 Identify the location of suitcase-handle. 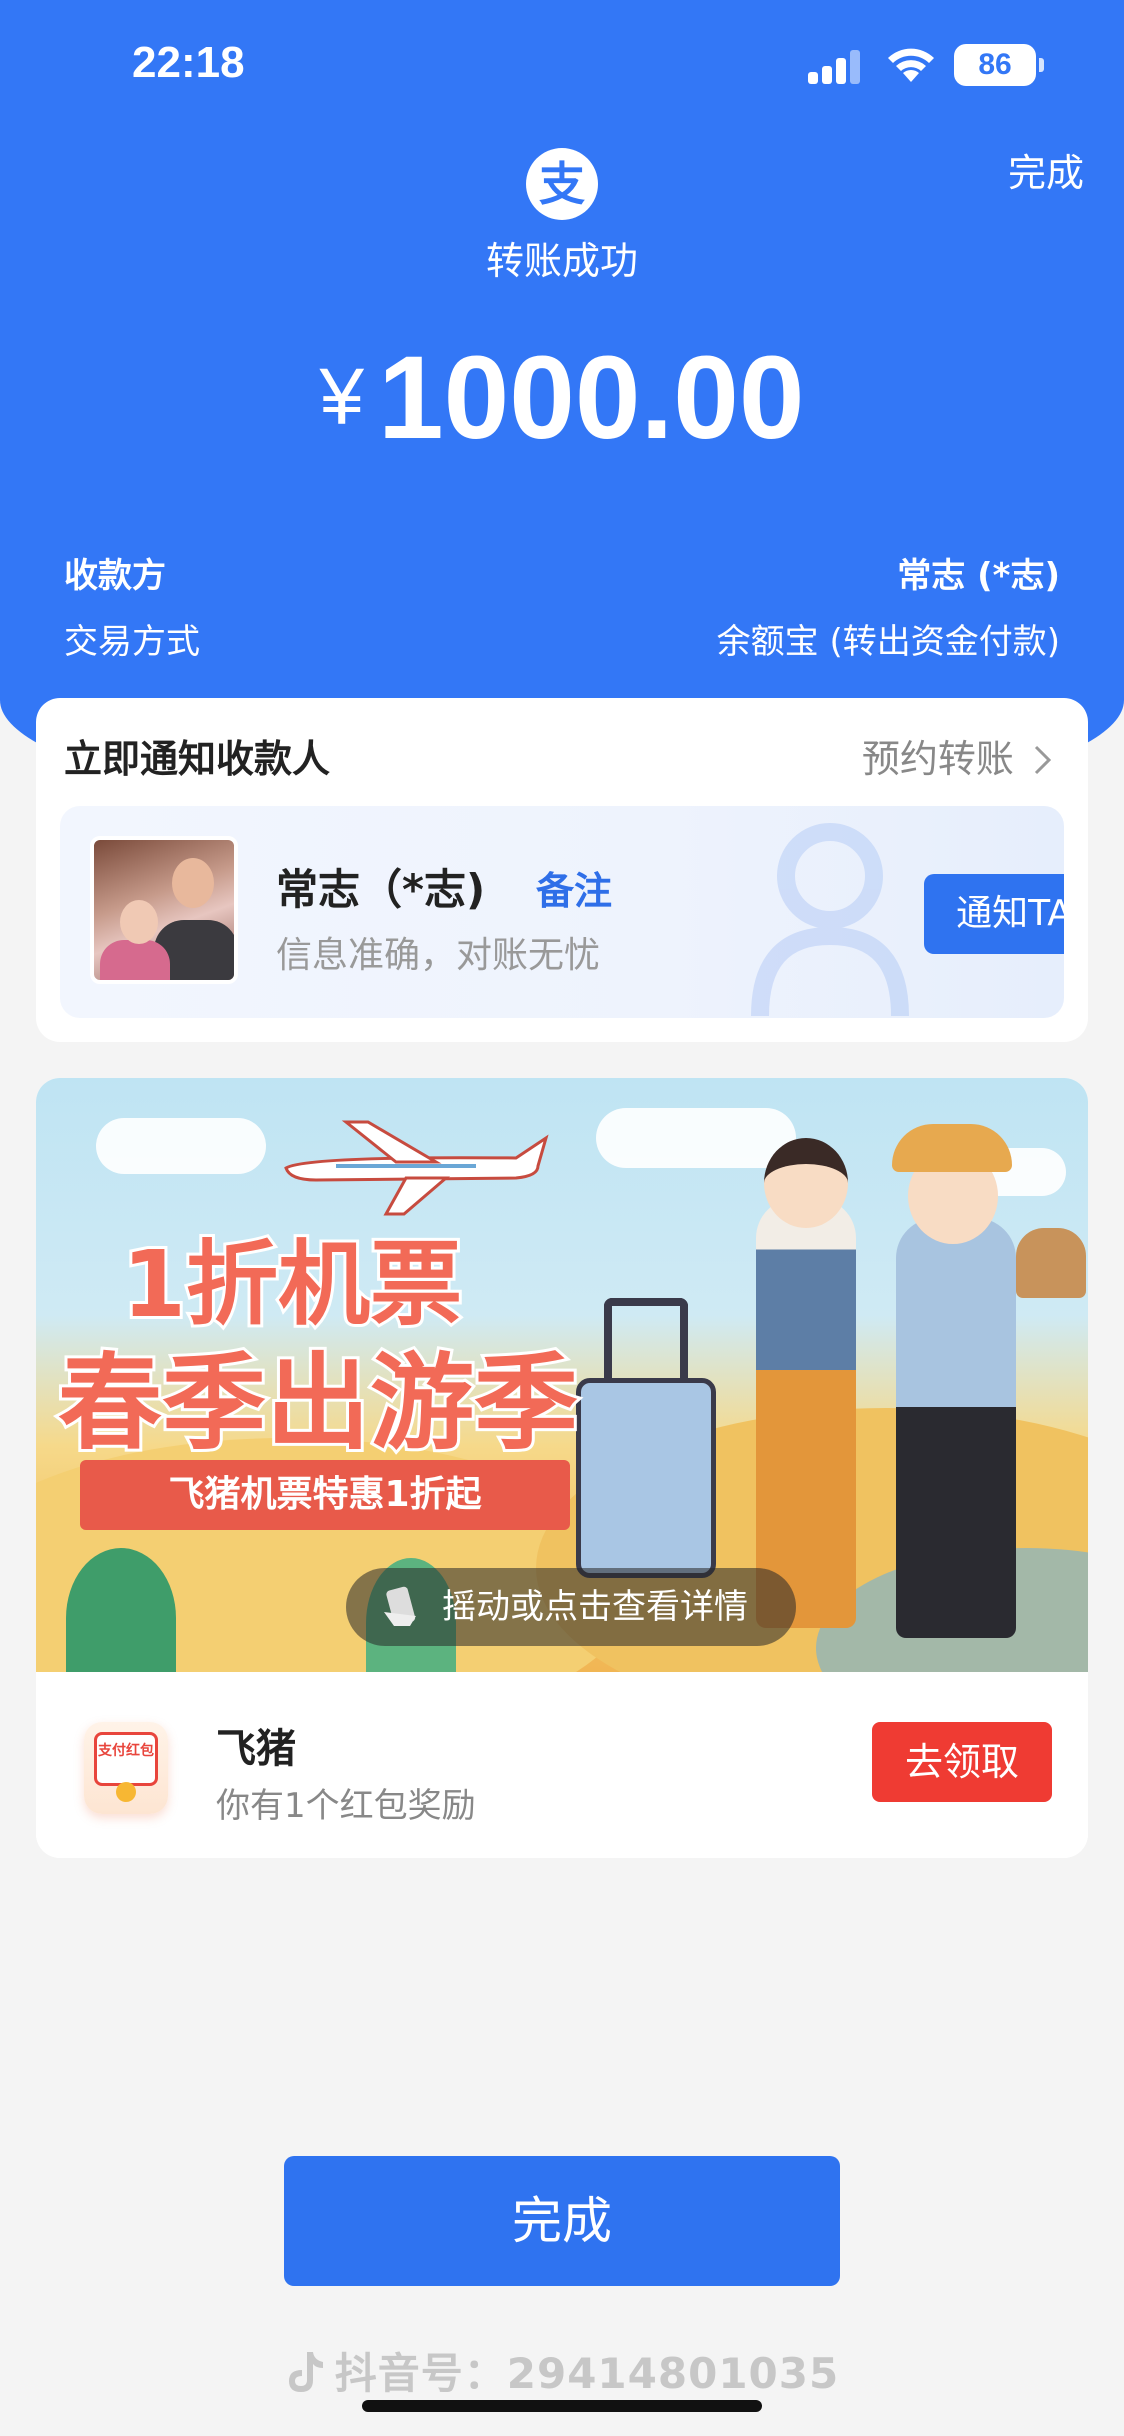
(646, 1340).